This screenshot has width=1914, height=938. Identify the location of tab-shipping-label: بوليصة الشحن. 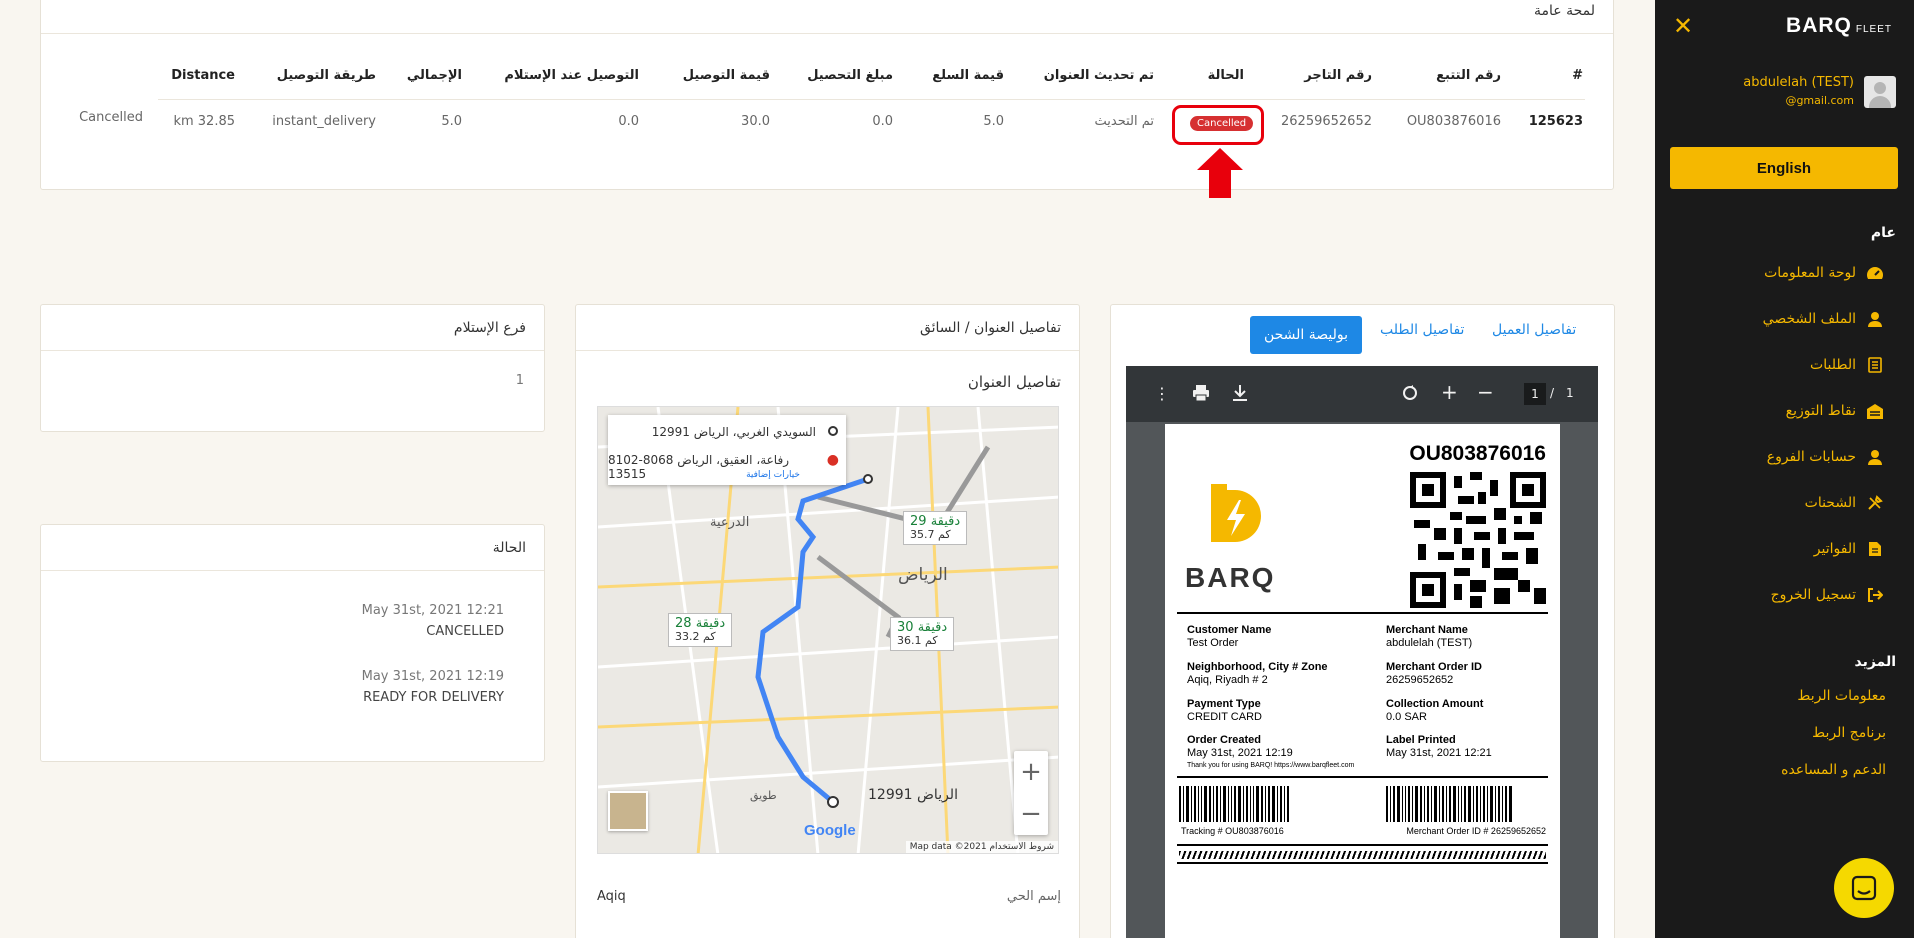
(1306, 335).